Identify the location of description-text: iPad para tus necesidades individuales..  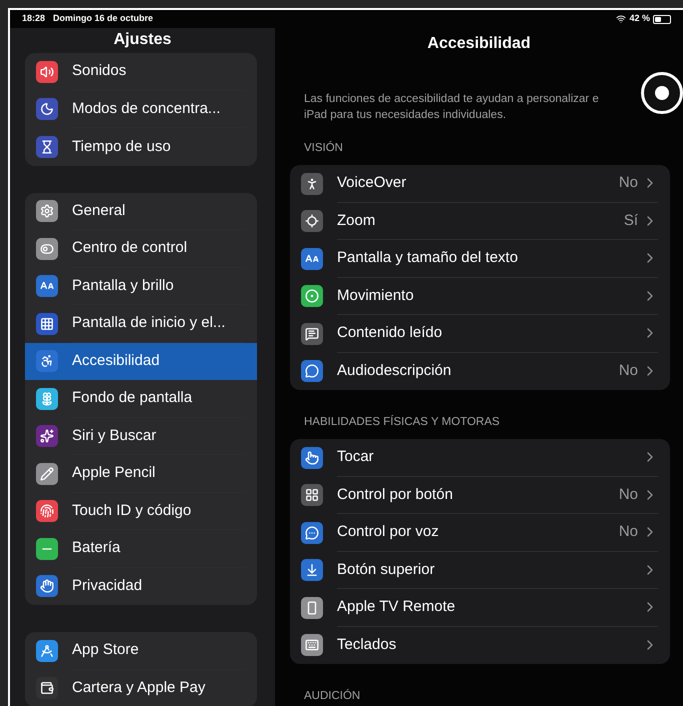
(405, 115).